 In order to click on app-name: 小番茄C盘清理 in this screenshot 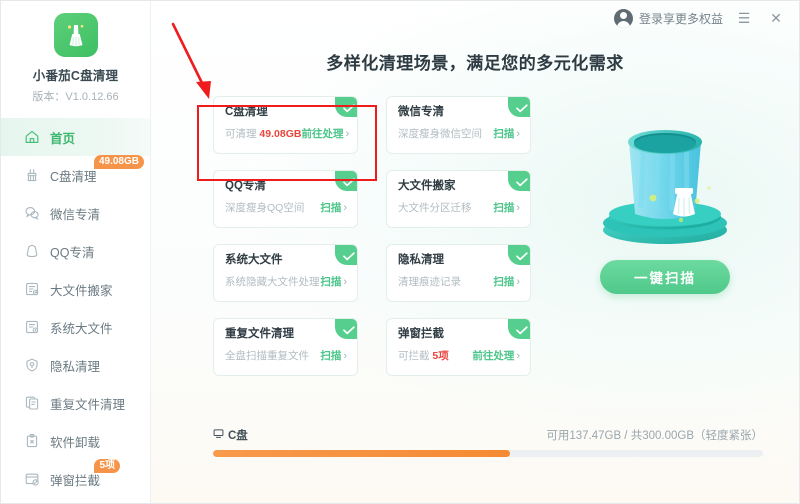, I will do `click(75, 76)`.